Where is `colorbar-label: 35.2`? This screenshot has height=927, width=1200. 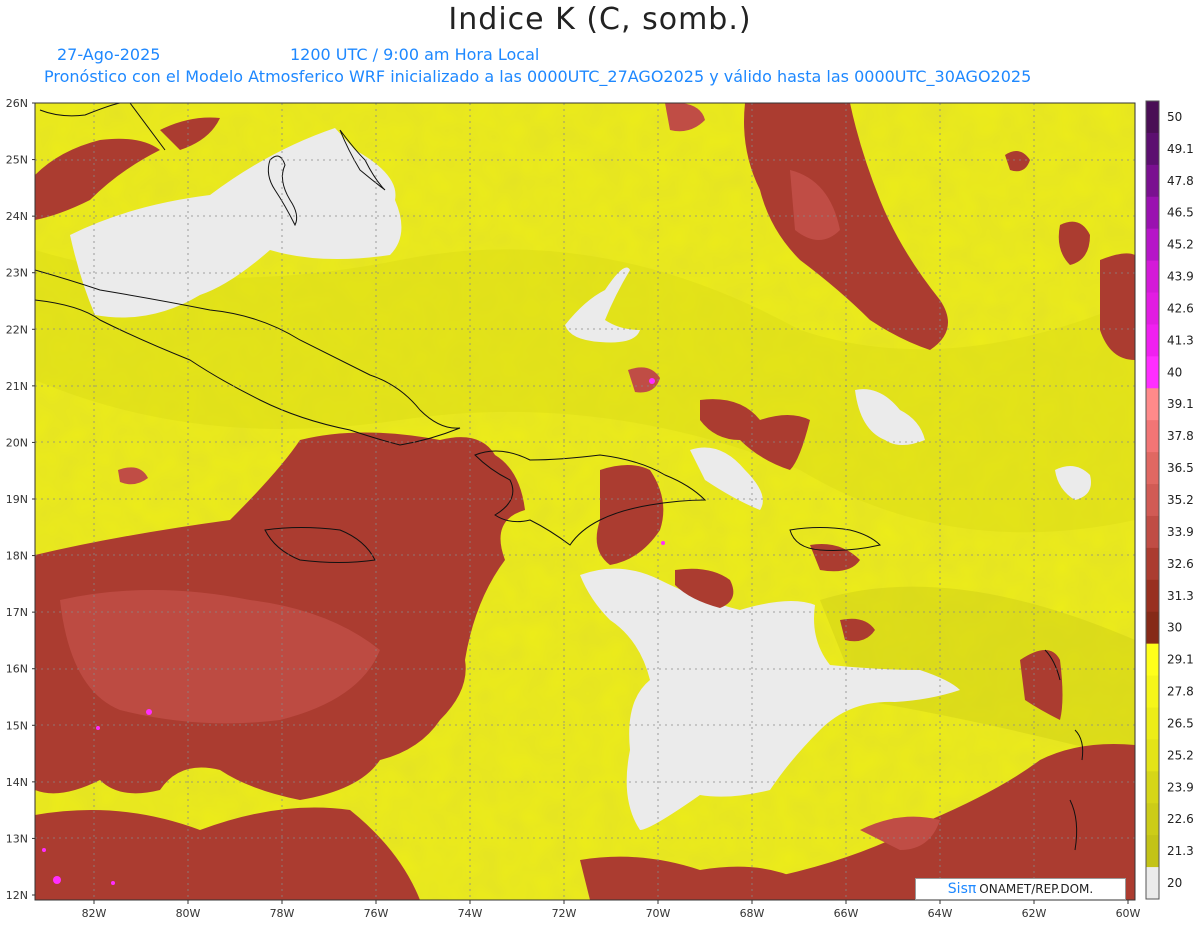
colorbar-label: 35.2 is located at coordinates (1180, 500).